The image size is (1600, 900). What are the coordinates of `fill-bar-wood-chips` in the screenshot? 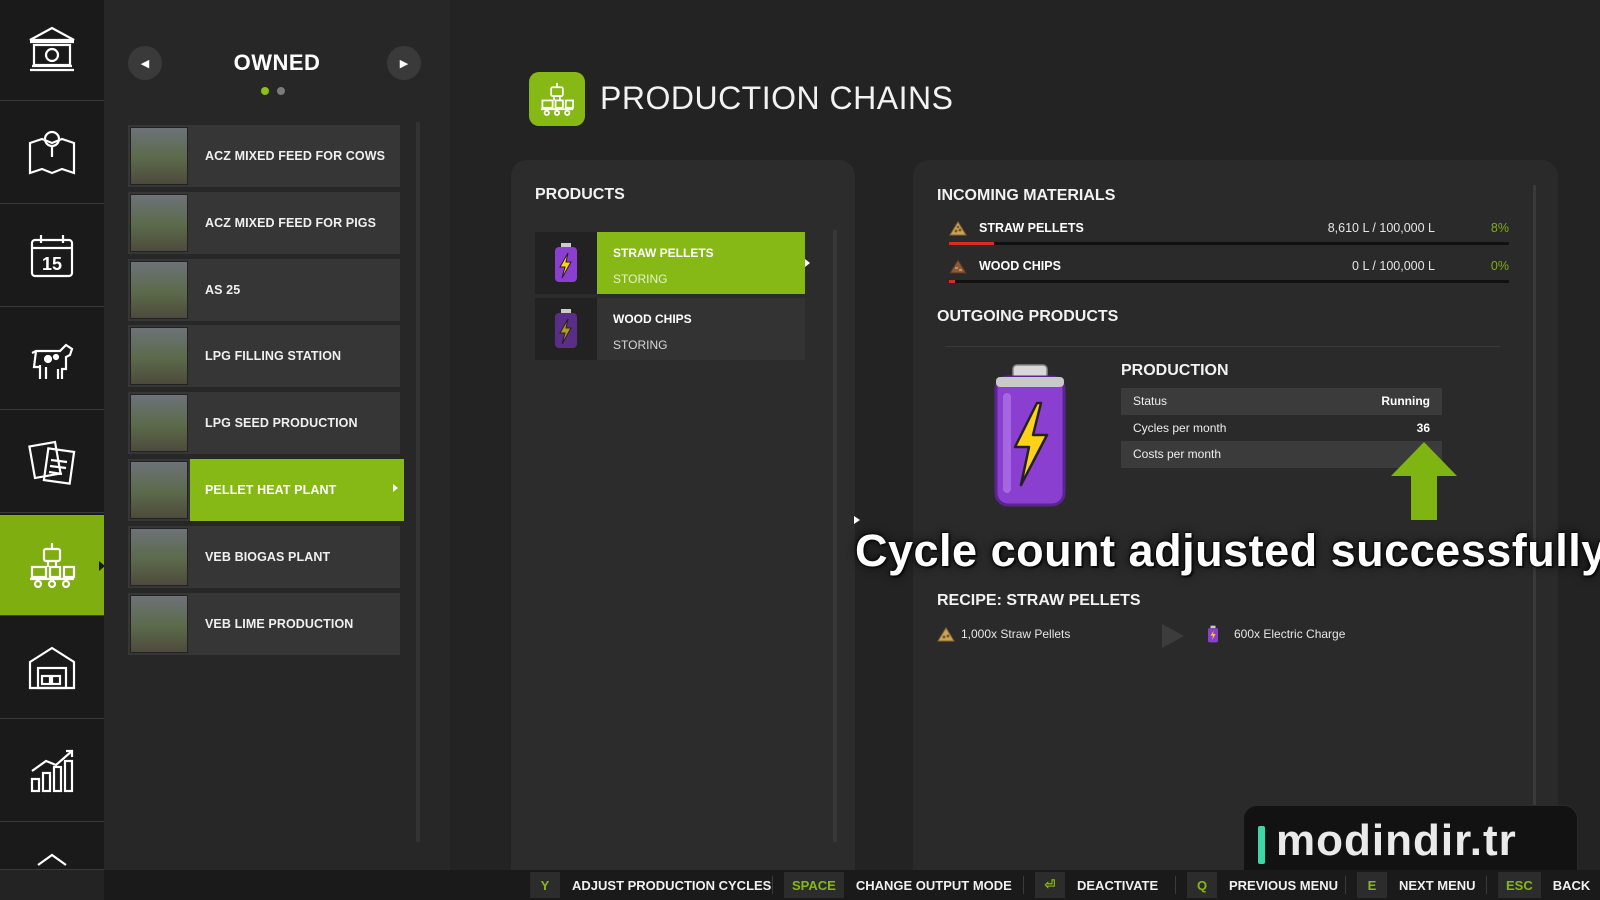 It's located at (1229, 281).